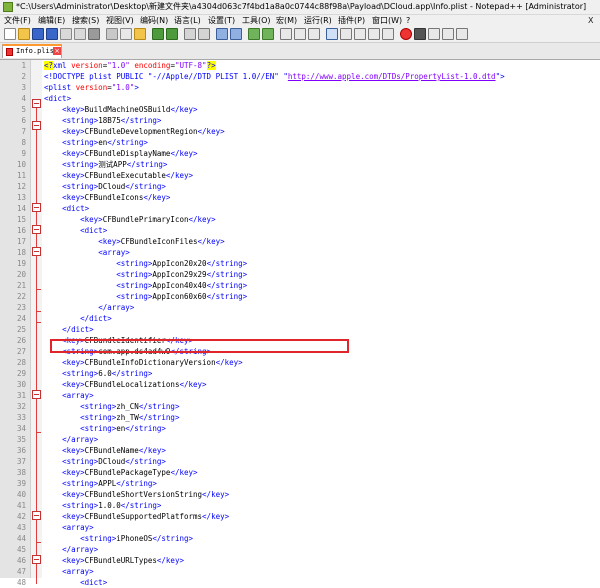  I want to click on menu-settings: 设置(T), so click(221, 21).